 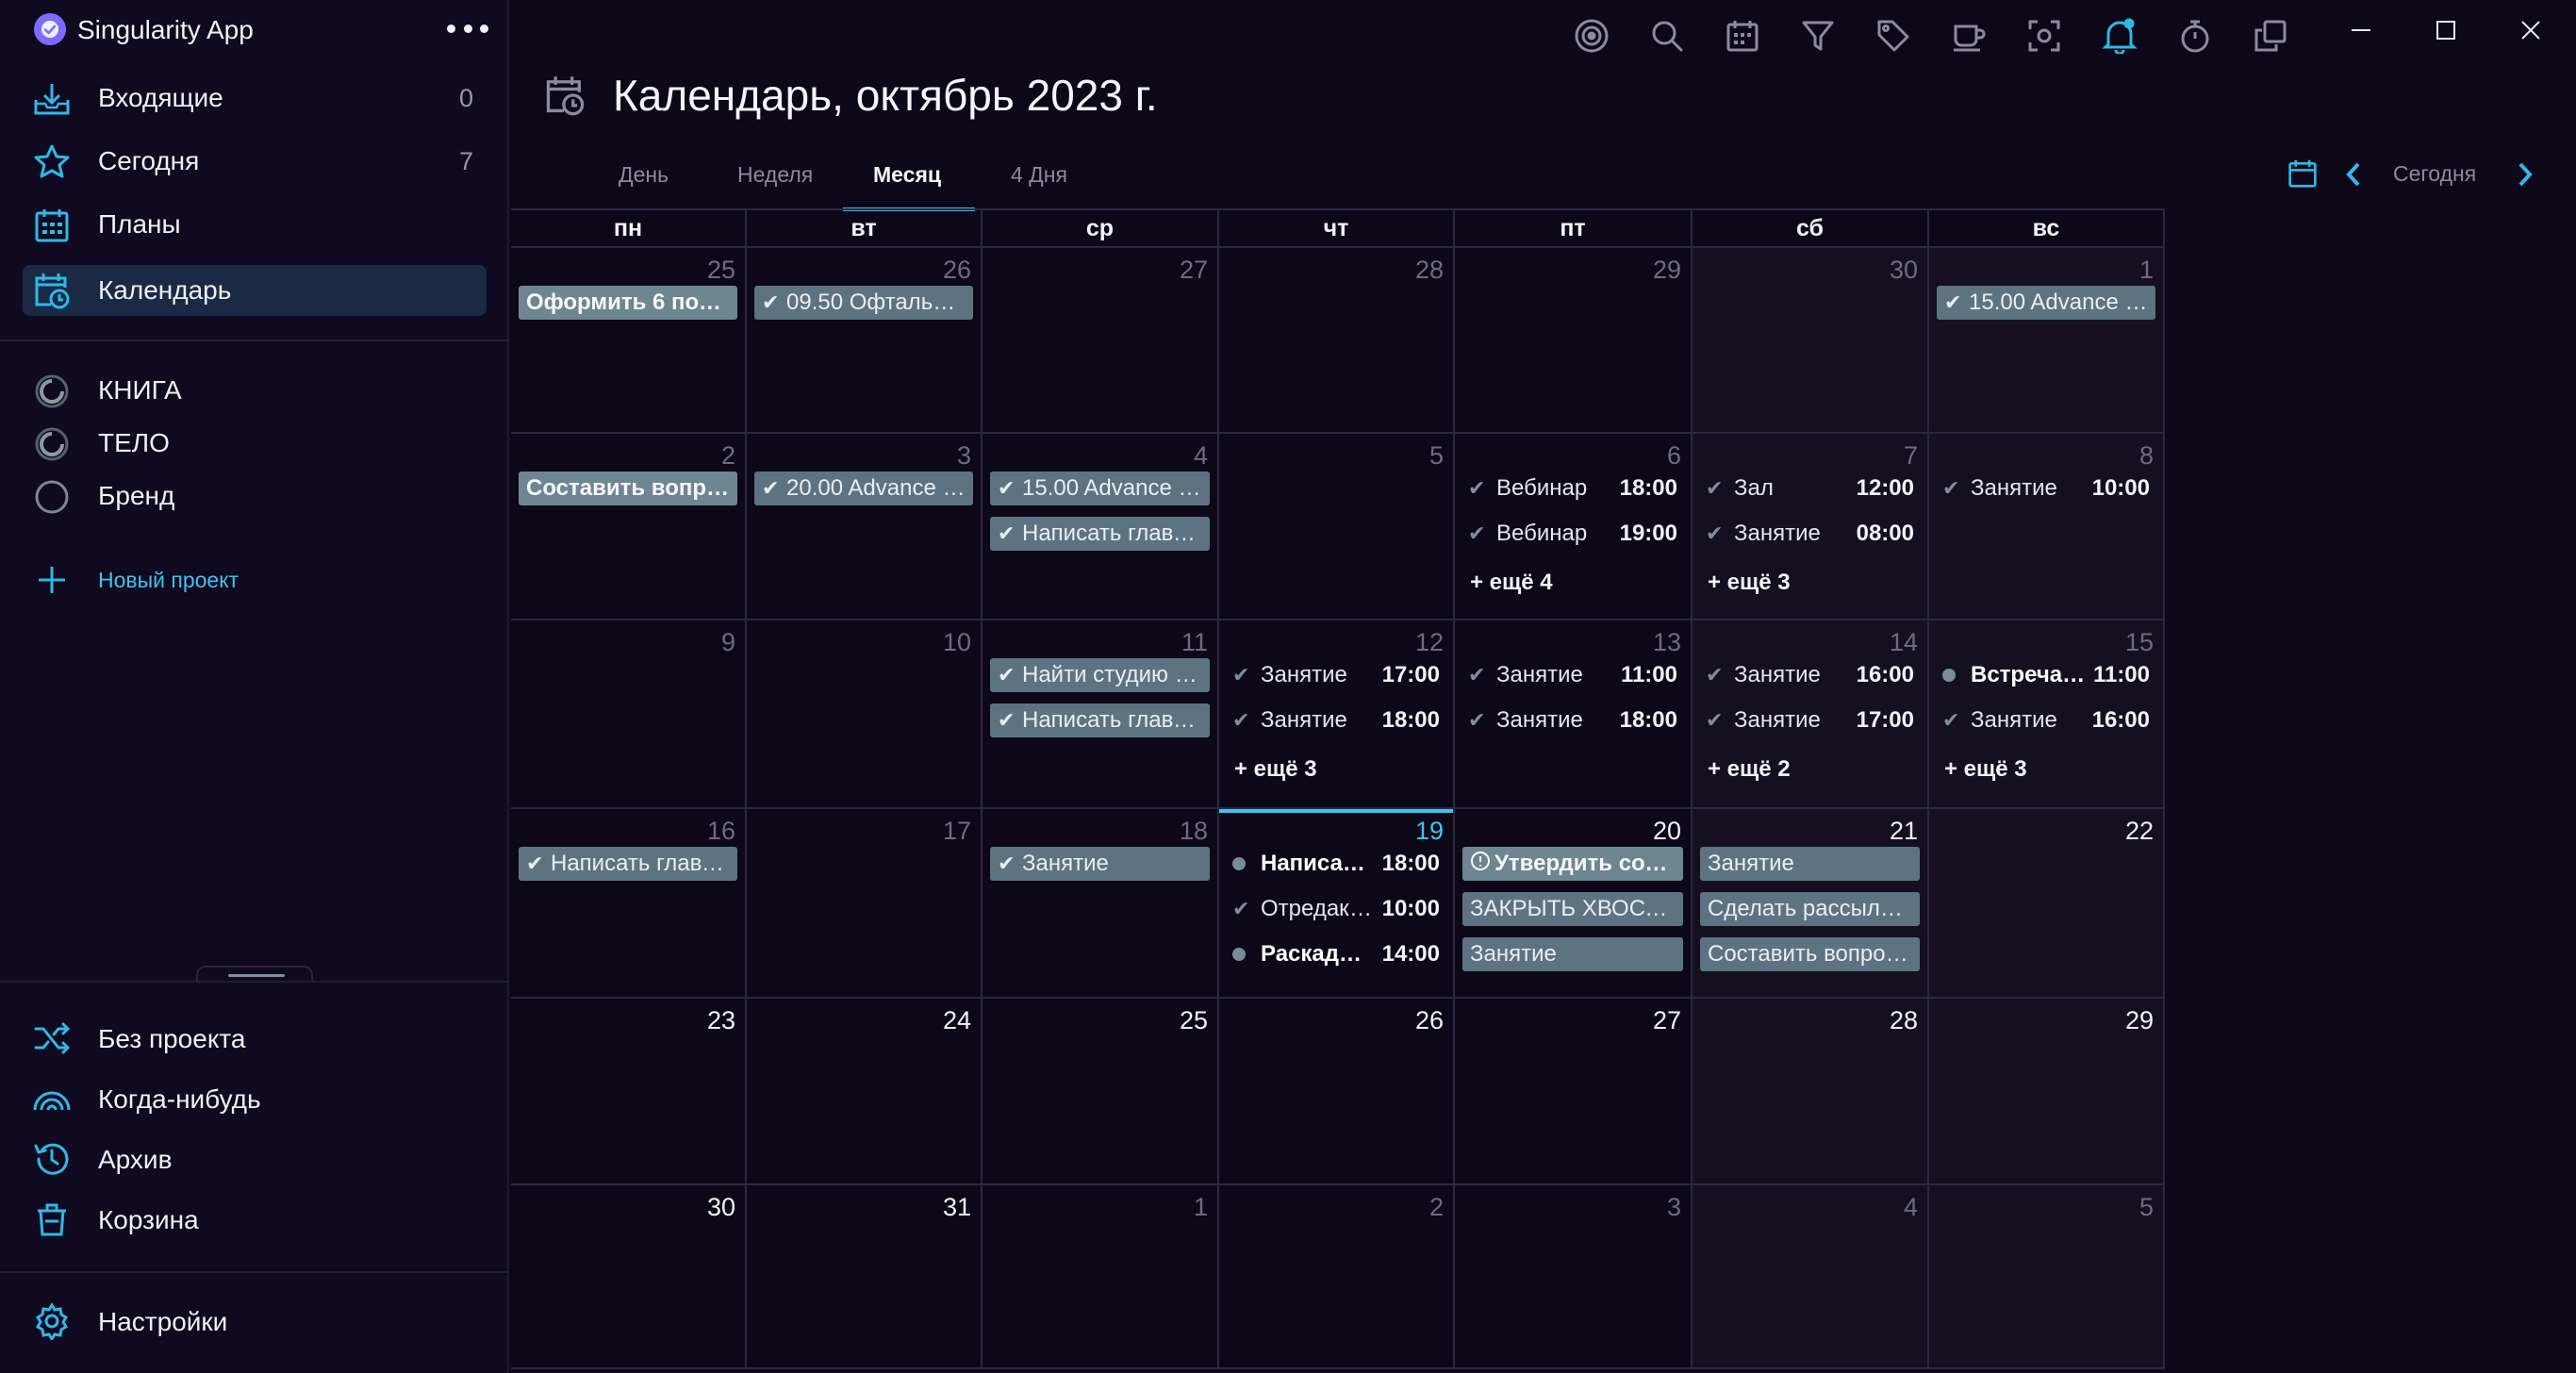 I want to click on event-bar: ЗАКРЫТЬ ХВОСТЫ, so click(x=1572, y=909).